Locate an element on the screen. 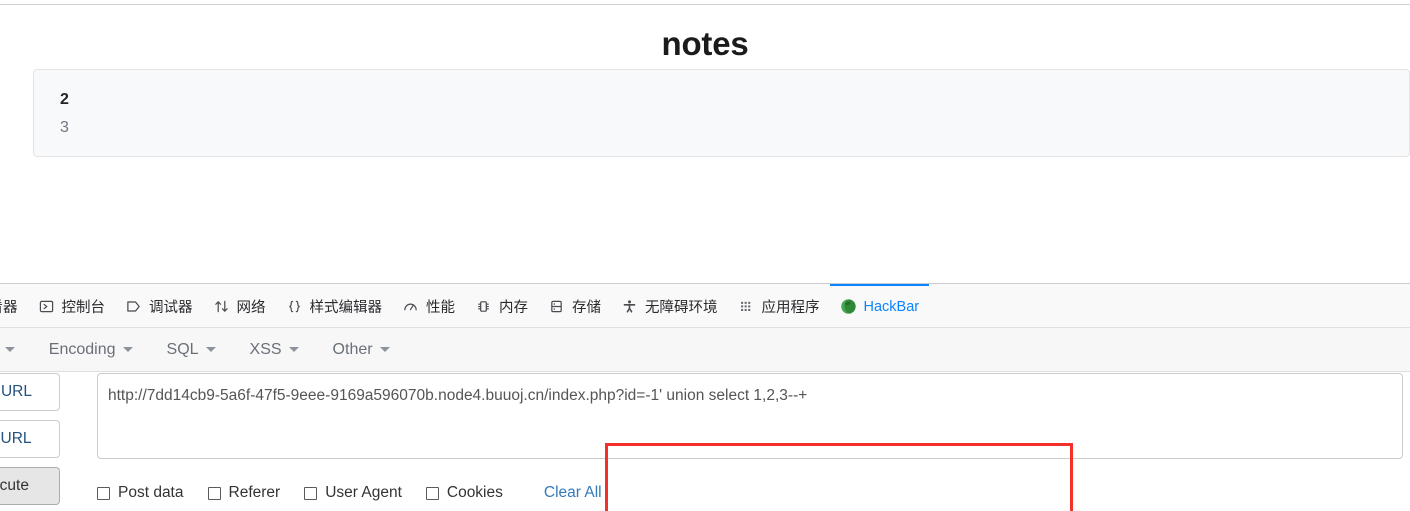  menu-xss: XSS is located at coordinates (274, 350).